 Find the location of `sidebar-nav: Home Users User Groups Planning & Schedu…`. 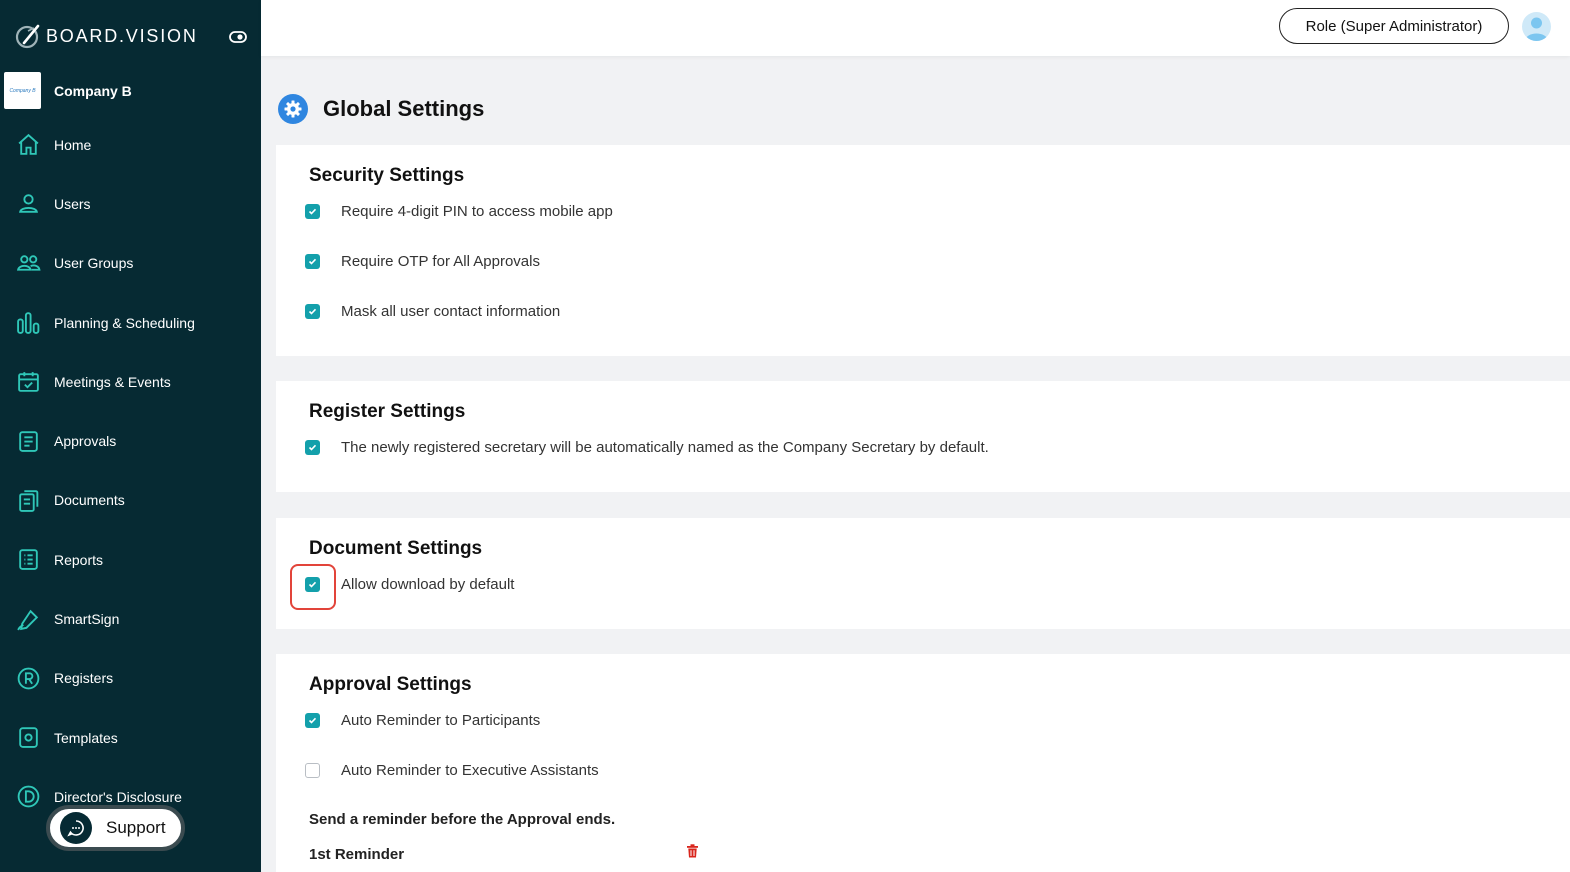

sidebar-nav: Home Users User Groups Planning & Schedu… is located at coordinates (130, 471).